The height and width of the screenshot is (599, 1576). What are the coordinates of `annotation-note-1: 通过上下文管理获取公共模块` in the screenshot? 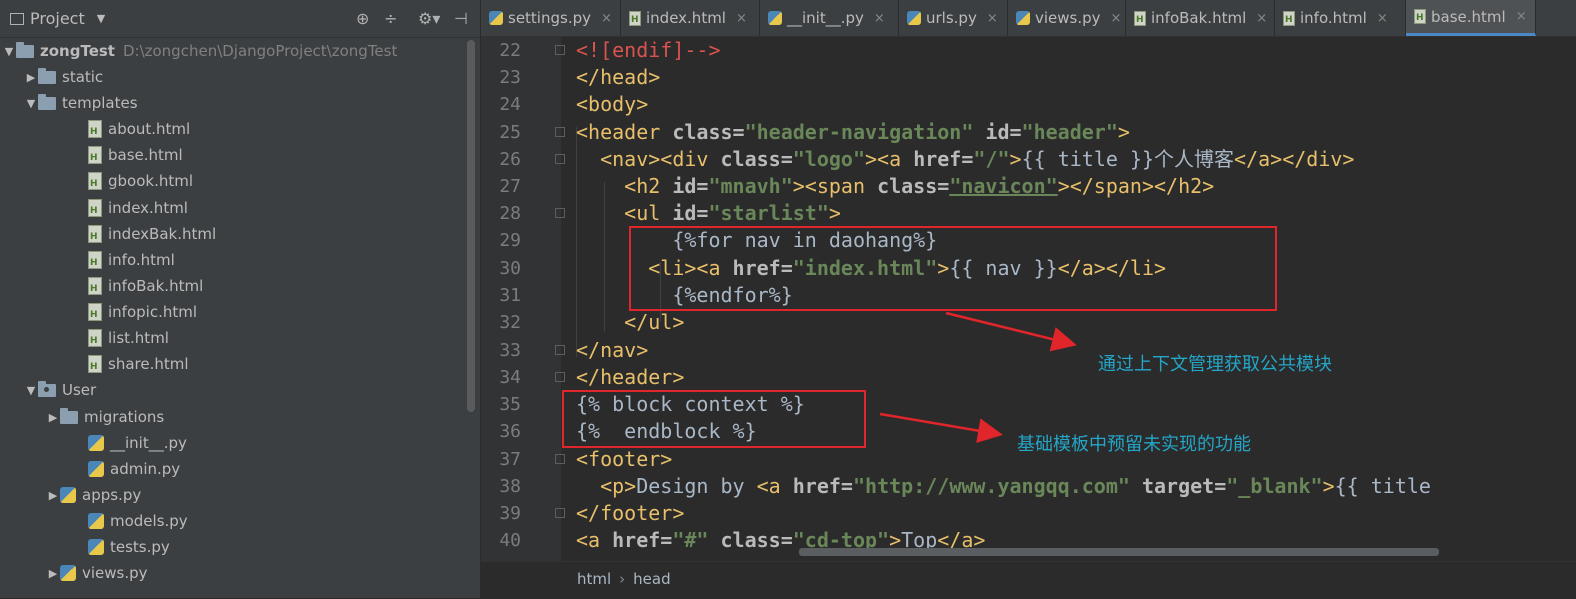 It's located at (1215, 364).